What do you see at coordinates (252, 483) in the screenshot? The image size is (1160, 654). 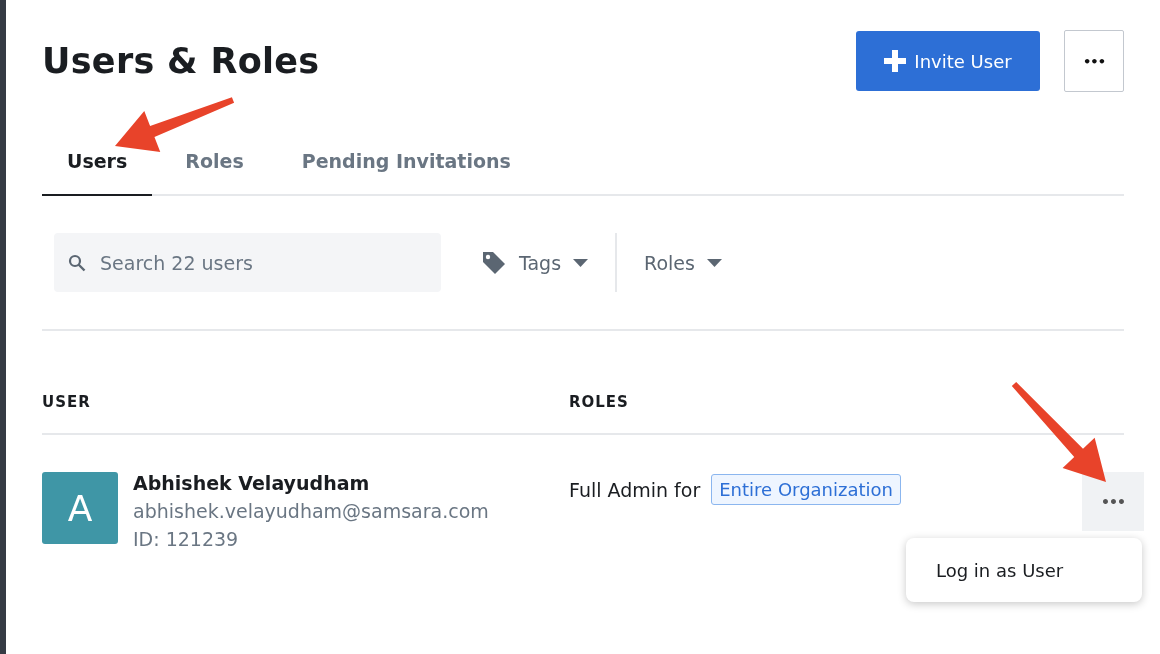 I see `user-name: Abhishek Velayudham` at bounding box center [252, 483].